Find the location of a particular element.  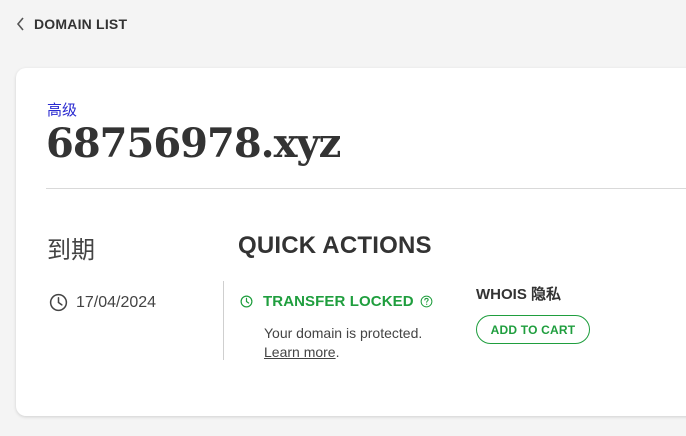

help-circle-icon is located at coordinates (426, 301).